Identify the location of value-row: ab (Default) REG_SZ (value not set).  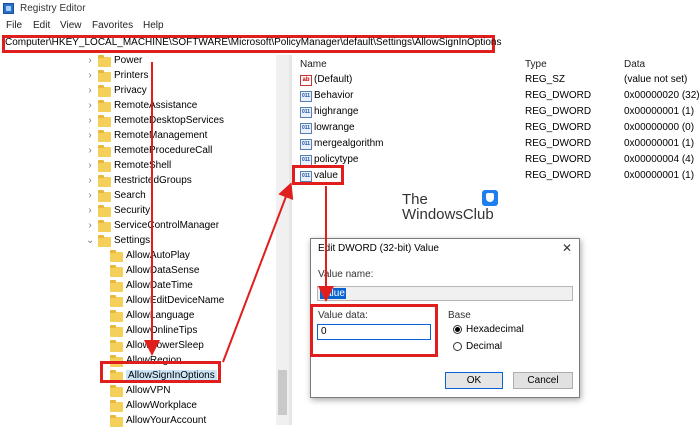
(498, 80).